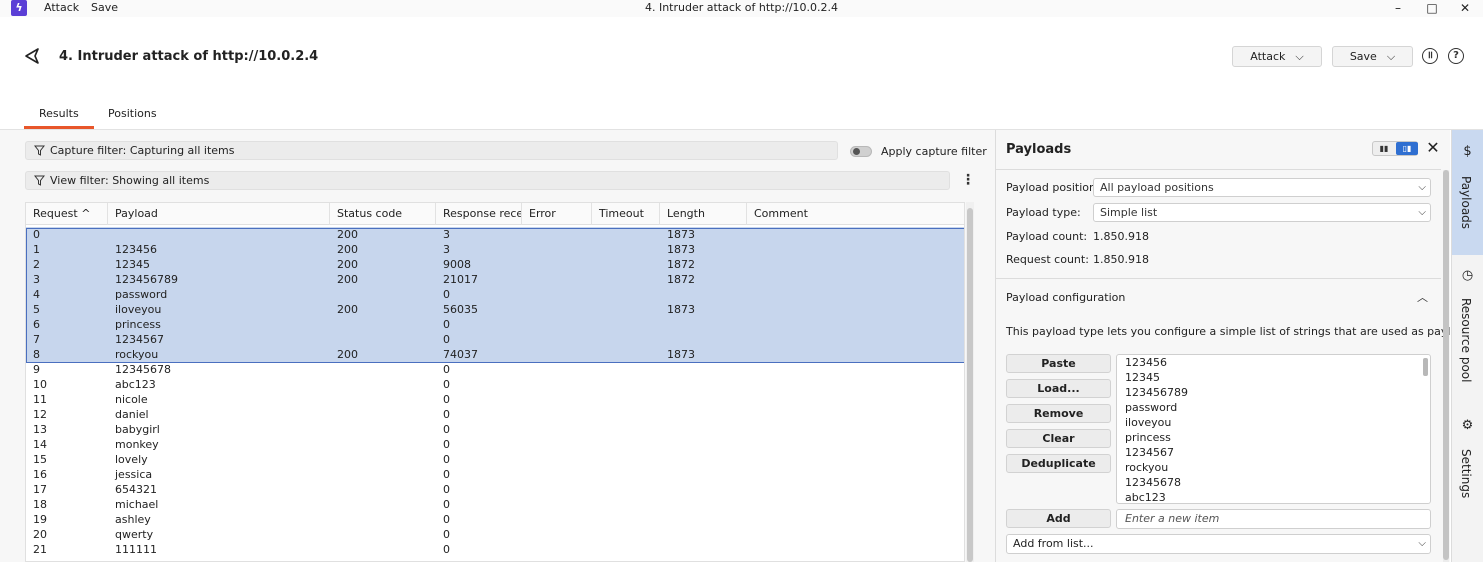 The height and width of the screenshot is (562, 1483). I want to click on layout-toggle: ▮▮ ▯▮, so click(1395, 148).